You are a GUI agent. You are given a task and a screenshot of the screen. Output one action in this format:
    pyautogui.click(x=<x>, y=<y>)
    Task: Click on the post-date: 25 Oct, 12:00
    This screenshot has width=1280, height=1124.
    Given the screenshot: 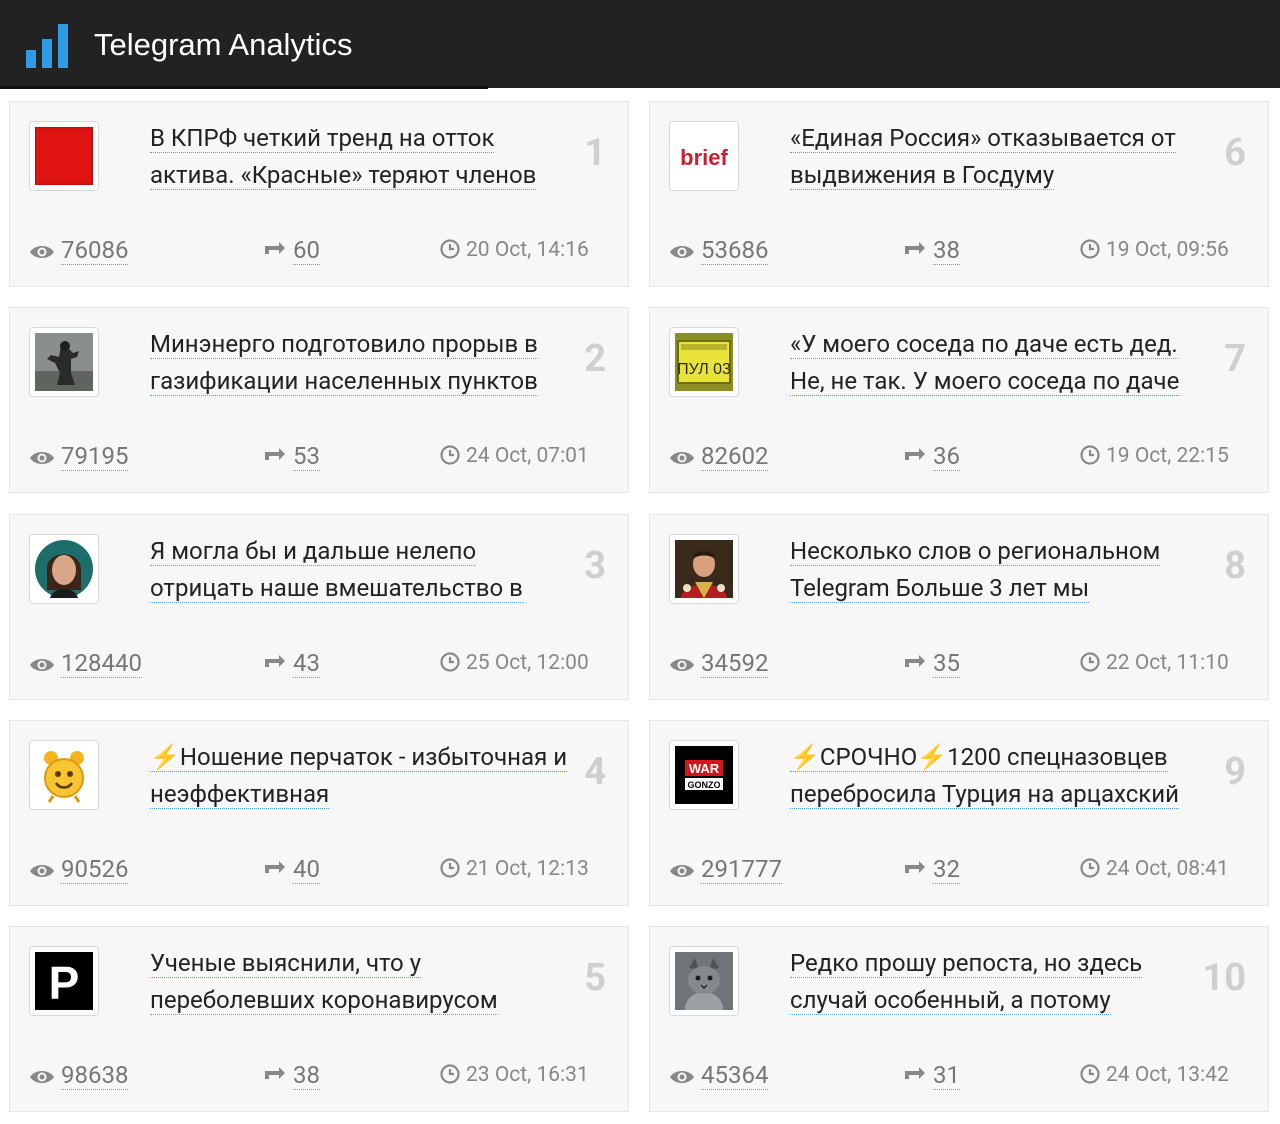 What is the action you would take?
    pyautogui.click(x=514, y=663)
    